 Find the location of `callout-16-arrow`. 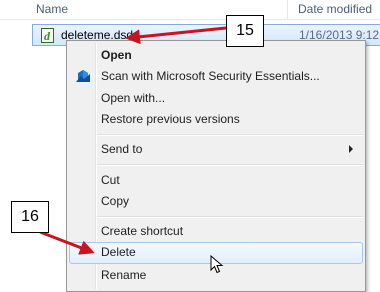

callout-16-arrow is located at coordinates (67, 242).